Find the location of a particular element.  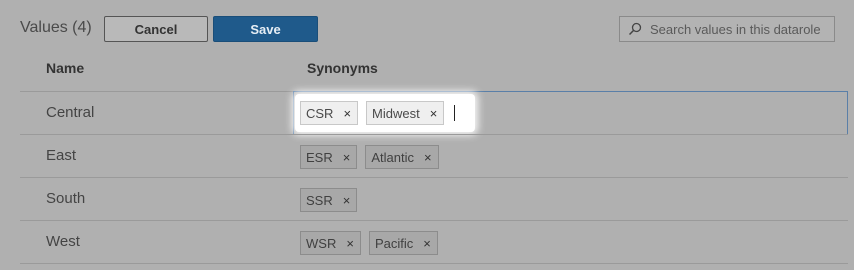

synonym-tag: Midwest × is located at coordinates (405, 113).